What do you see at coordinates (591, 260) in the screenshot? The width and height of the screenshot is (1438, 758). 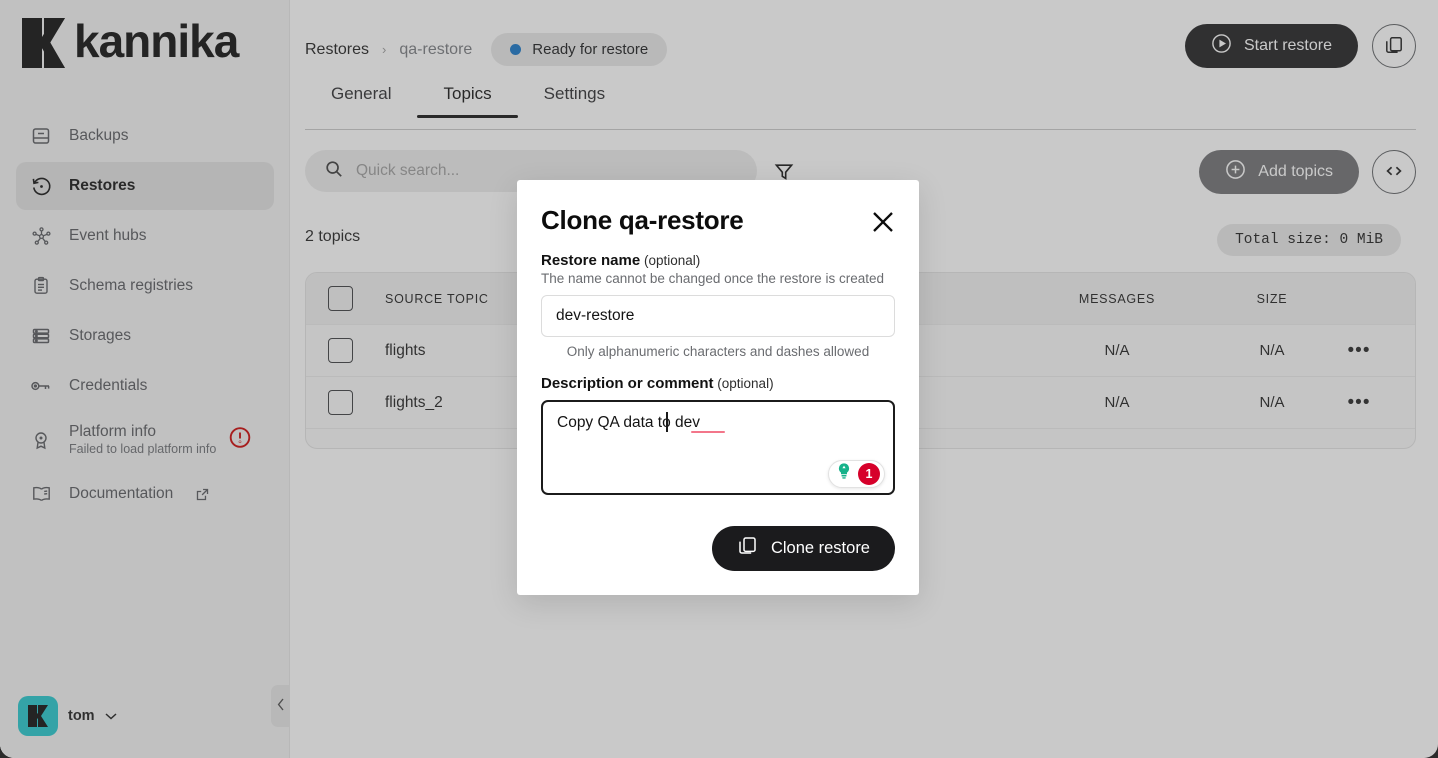 I see `restore-name-label-text: Restore name` at bounding box center [591, 260].